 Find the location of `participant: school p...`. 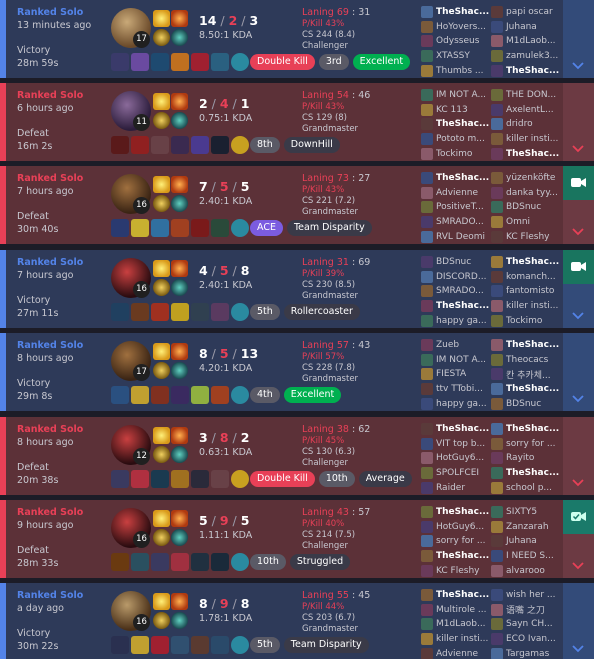

participant: school p... is located at coordinates (526, 487).